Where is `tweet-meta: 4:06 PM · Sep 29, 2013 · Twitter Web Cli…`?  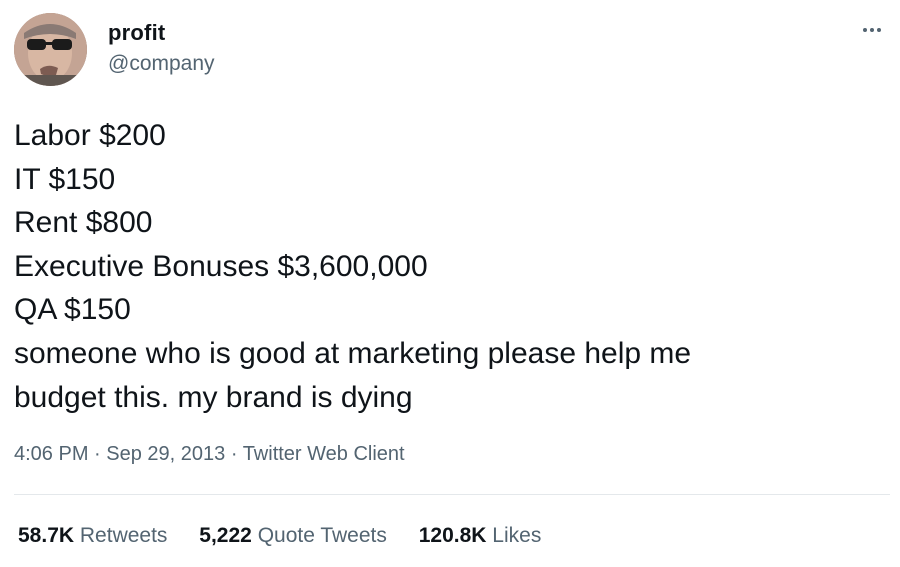
tweet-meta: 4:06 PM · Sep 29, 2013 · Twitter Web Cli… is located at coordinates (209, 454).